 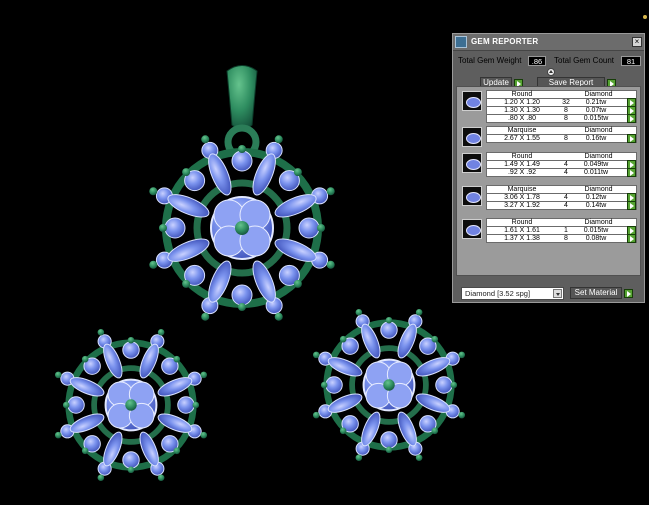 I want to click on panel-titlebar: GEM REPORTER ×, so click(x=548, y=42).